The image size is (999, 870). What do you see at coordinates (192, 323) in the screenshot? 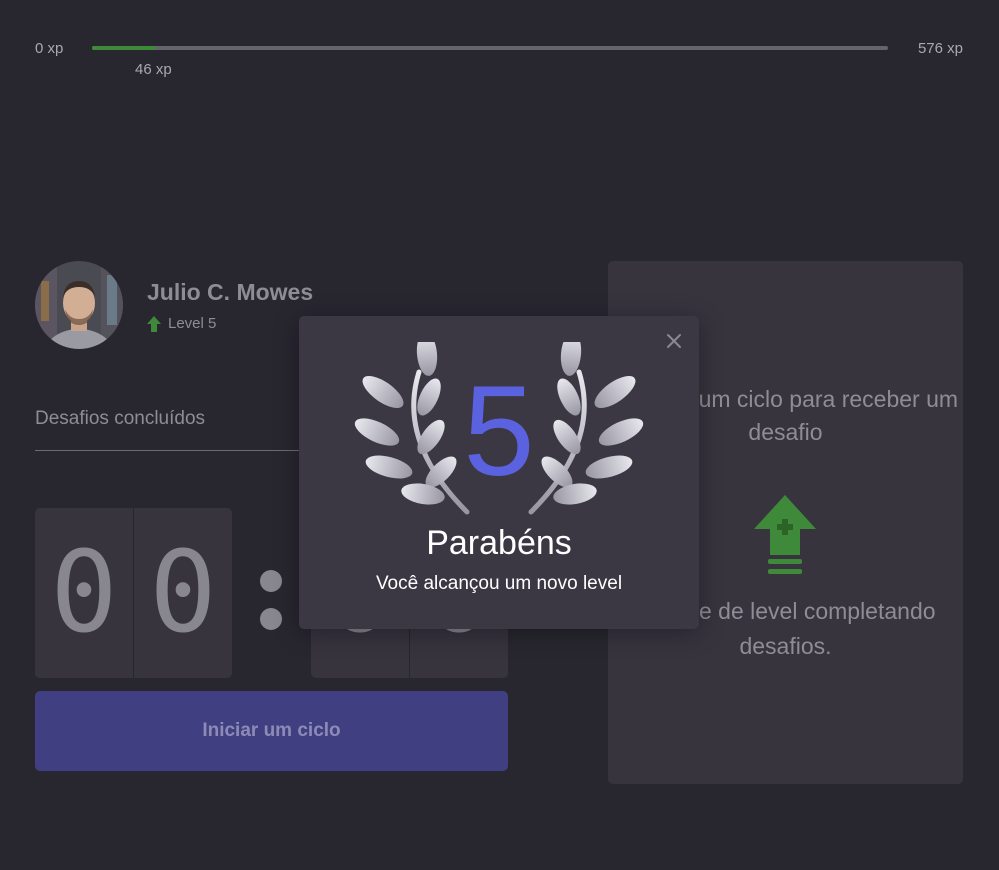
I see `profile-level-label: Level 5` at bounding box center [192, 323].